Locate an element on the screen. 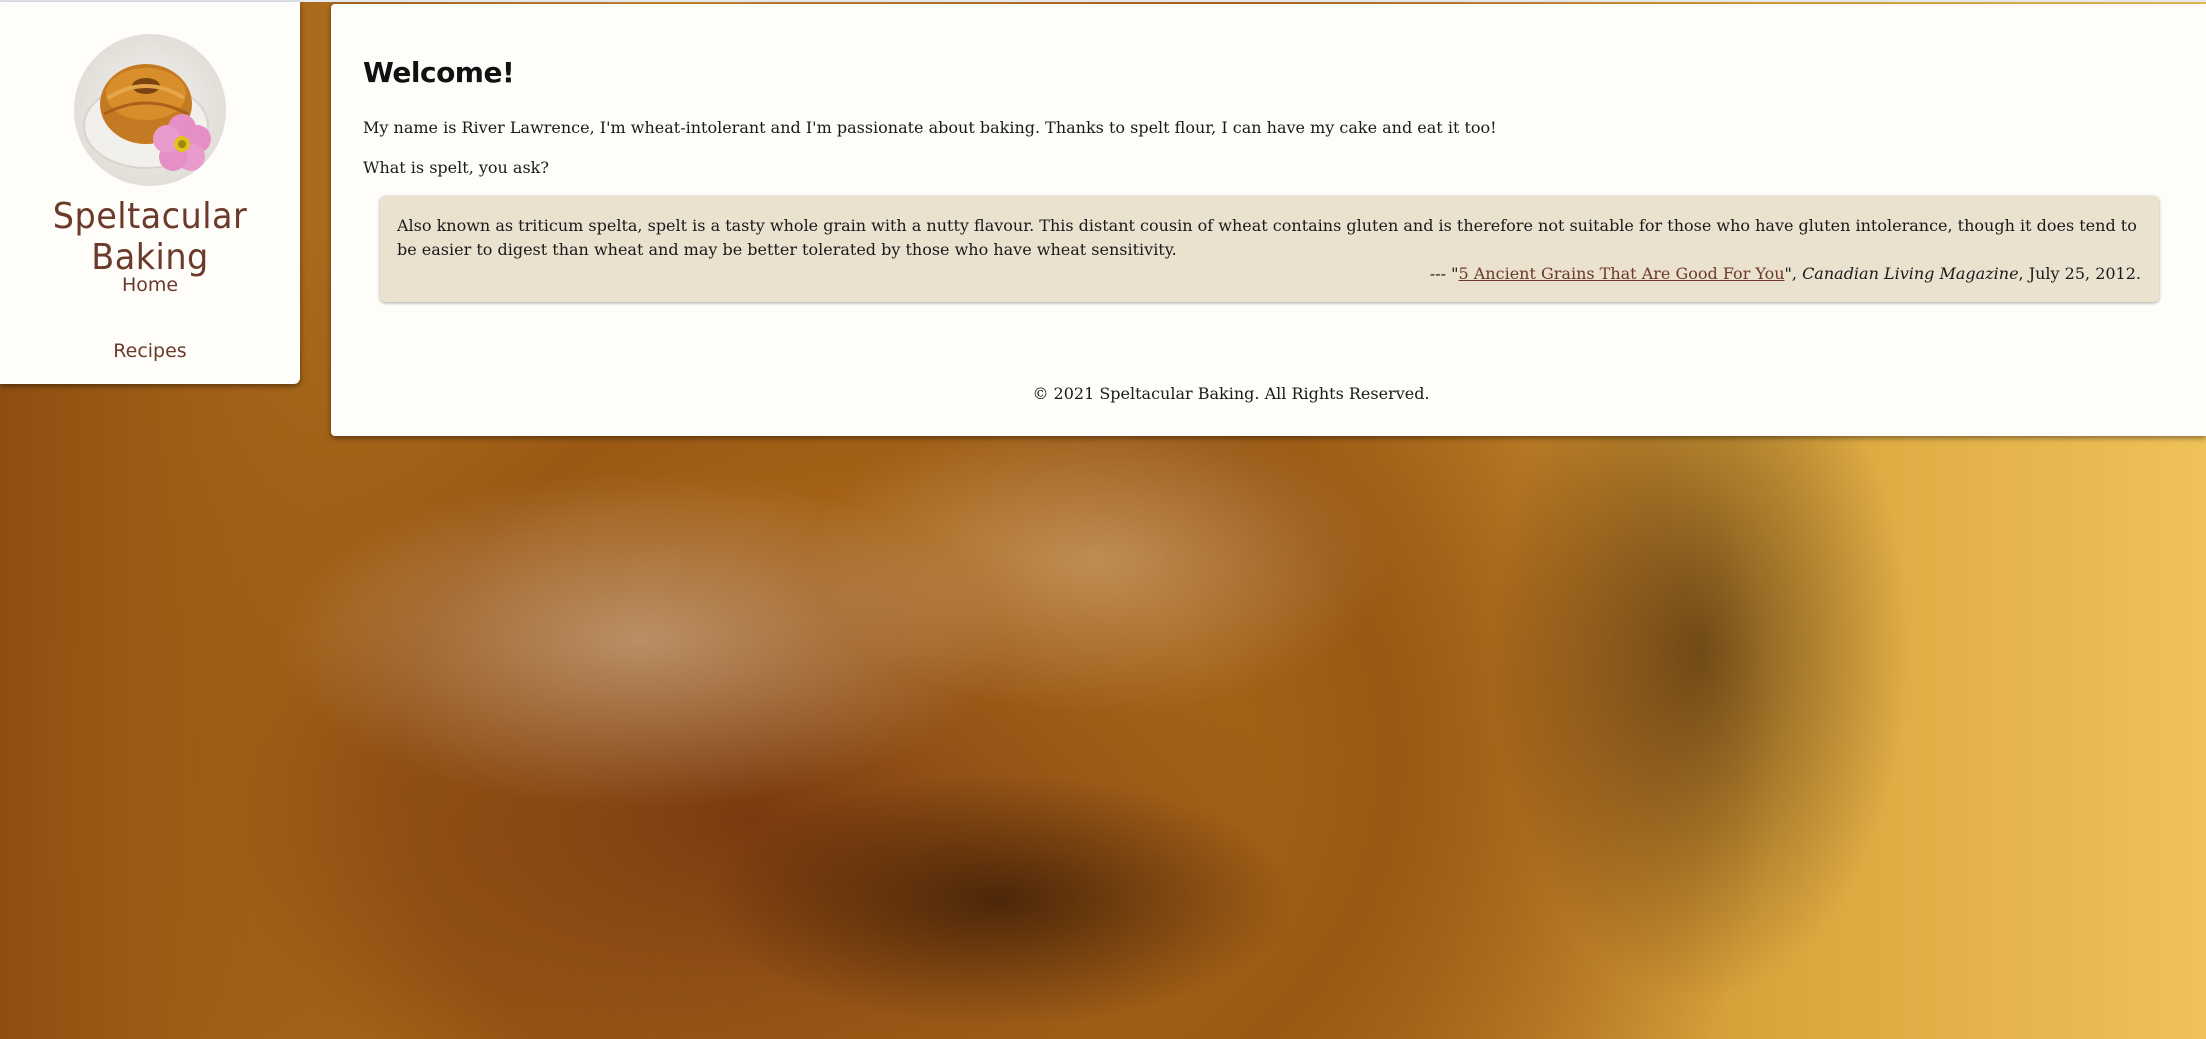 The height and width of the screenshot is (1039, 2206). article-link: 5 Ancient Grains That Are Good For You is located at coordinates (1621, 273).